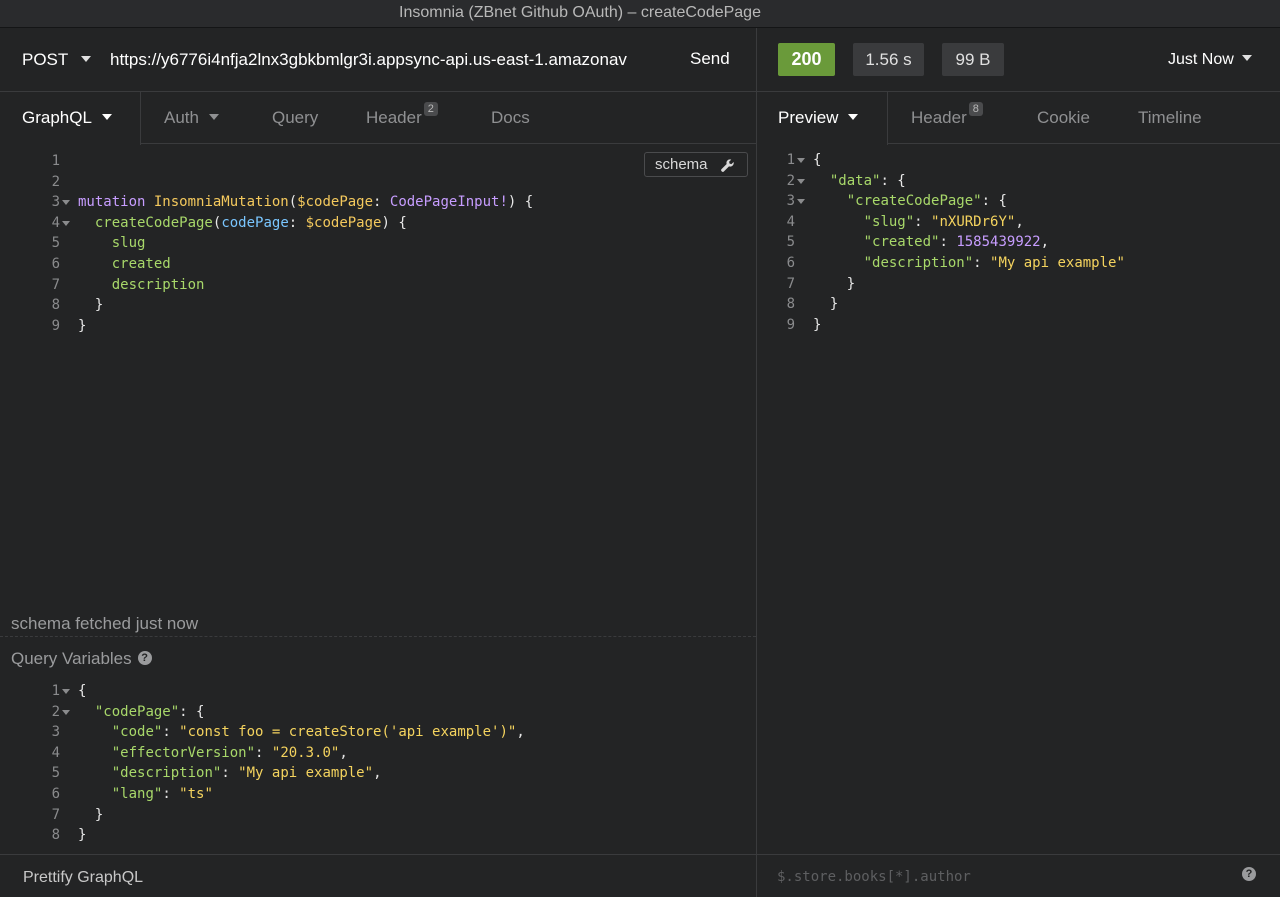 The width and height of the screenshot is (1280, 897). Describe the element at coordinates (818, 118) in the screenshot. I see `tab-preview: Preview` at that location.